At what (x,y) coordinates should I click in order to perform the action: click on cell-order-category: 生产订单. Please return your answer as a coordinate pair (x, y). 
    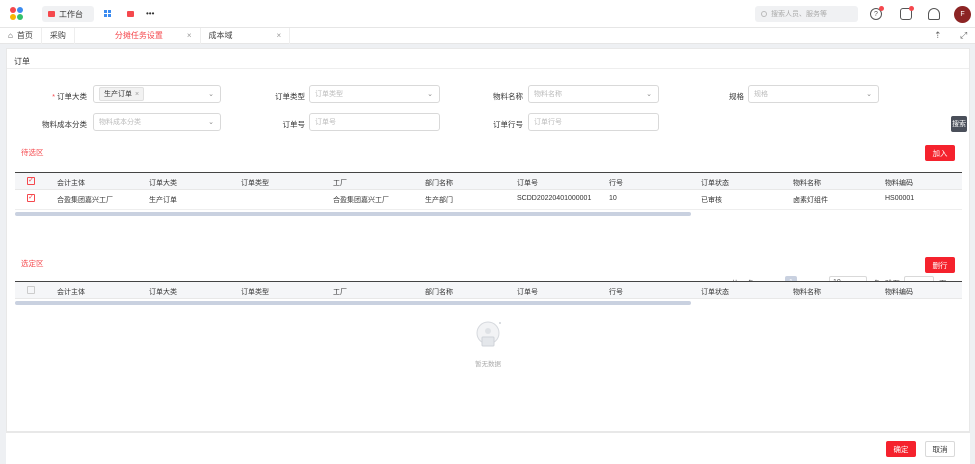
    Looking at the image, I should click on (163, 200).